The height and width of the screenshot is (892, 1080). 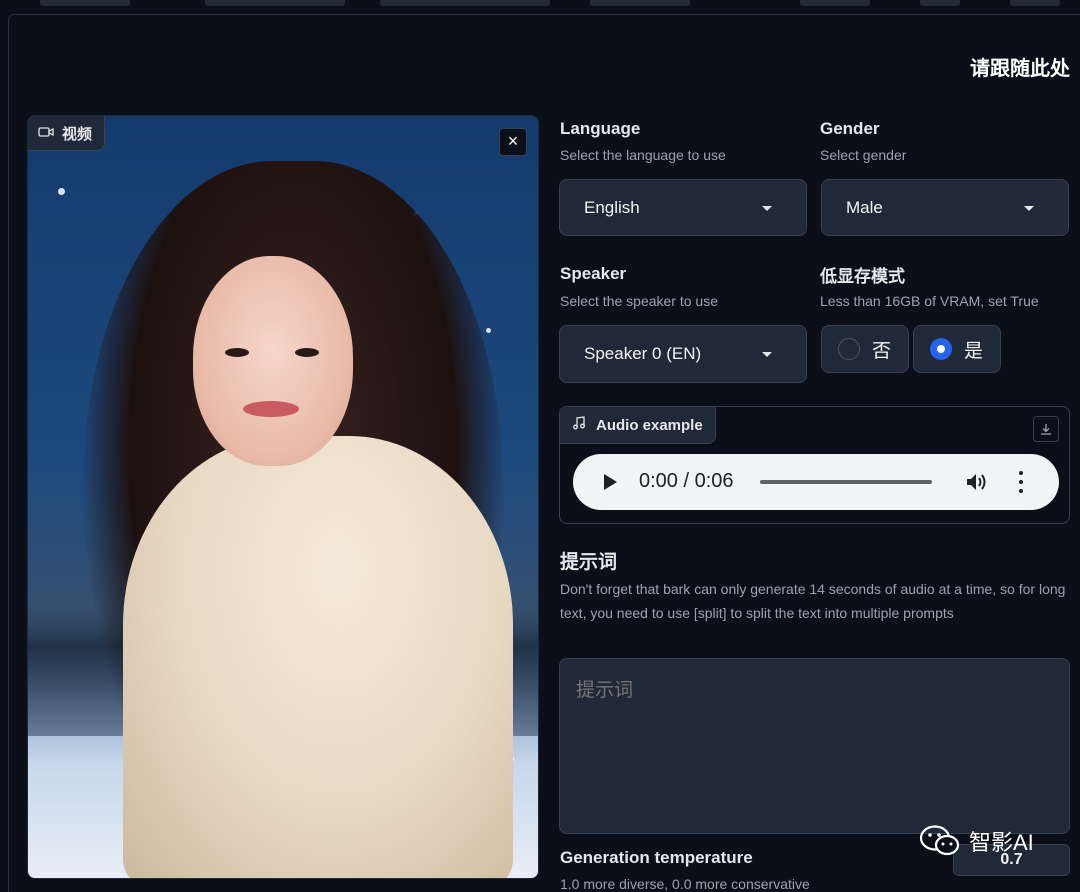 I want to click on close-video-button: ×, so click(x=513, y=142).